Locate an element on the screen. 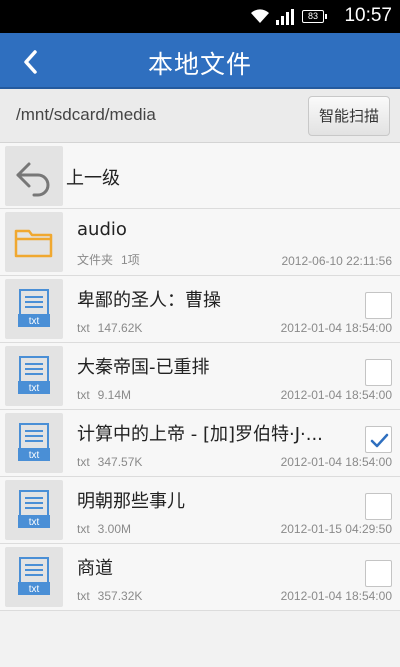 This screenshot has height=667, width=400. file-row: txt 商道 txt 357.32K 2012-01-04 18:54:00 is located at coordinates (200, 577).